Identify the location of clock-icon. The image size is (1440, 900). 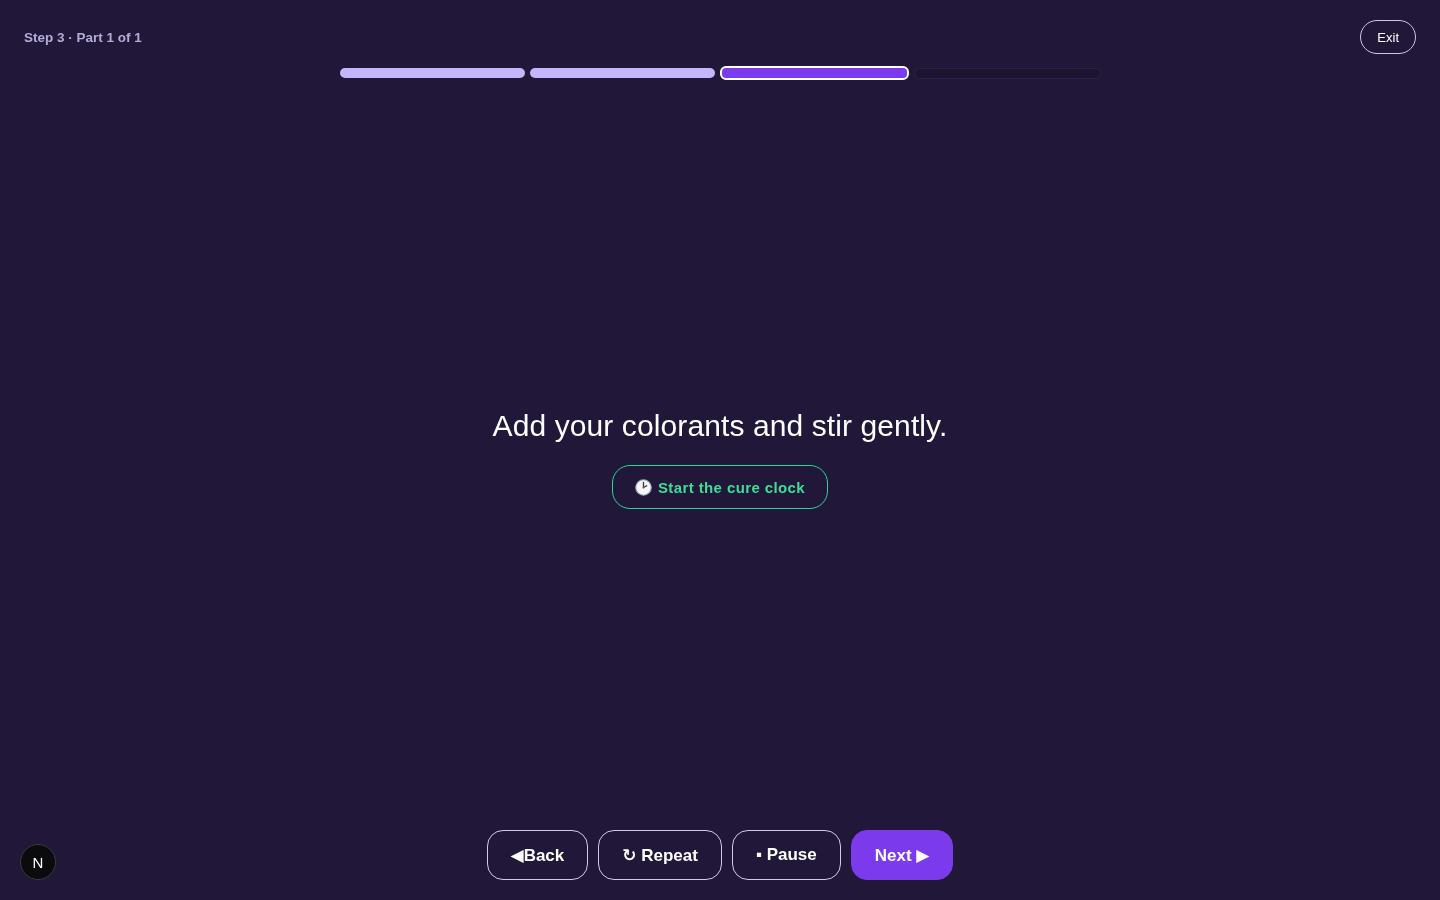
(643, 487).